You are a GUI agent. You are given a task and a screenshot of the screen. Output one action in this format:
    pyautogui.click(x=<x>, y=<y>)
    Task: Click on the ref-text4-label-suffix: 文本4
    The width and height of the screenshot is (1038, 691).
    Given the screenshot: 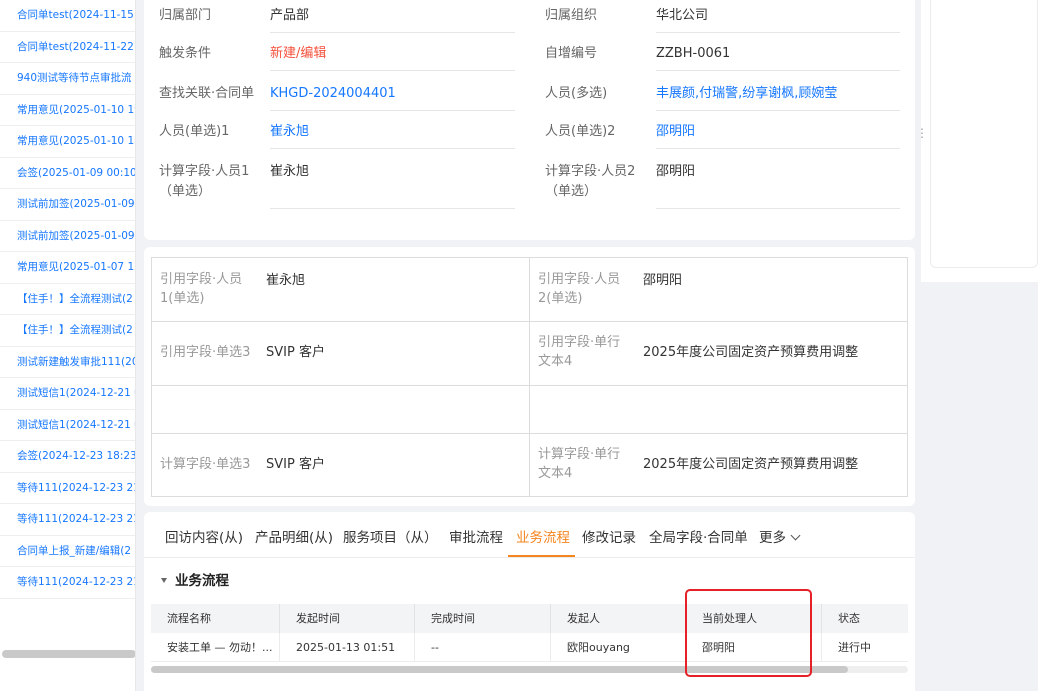 What is the action you would take?
    pyautogui.click(x=555, y=361)
    